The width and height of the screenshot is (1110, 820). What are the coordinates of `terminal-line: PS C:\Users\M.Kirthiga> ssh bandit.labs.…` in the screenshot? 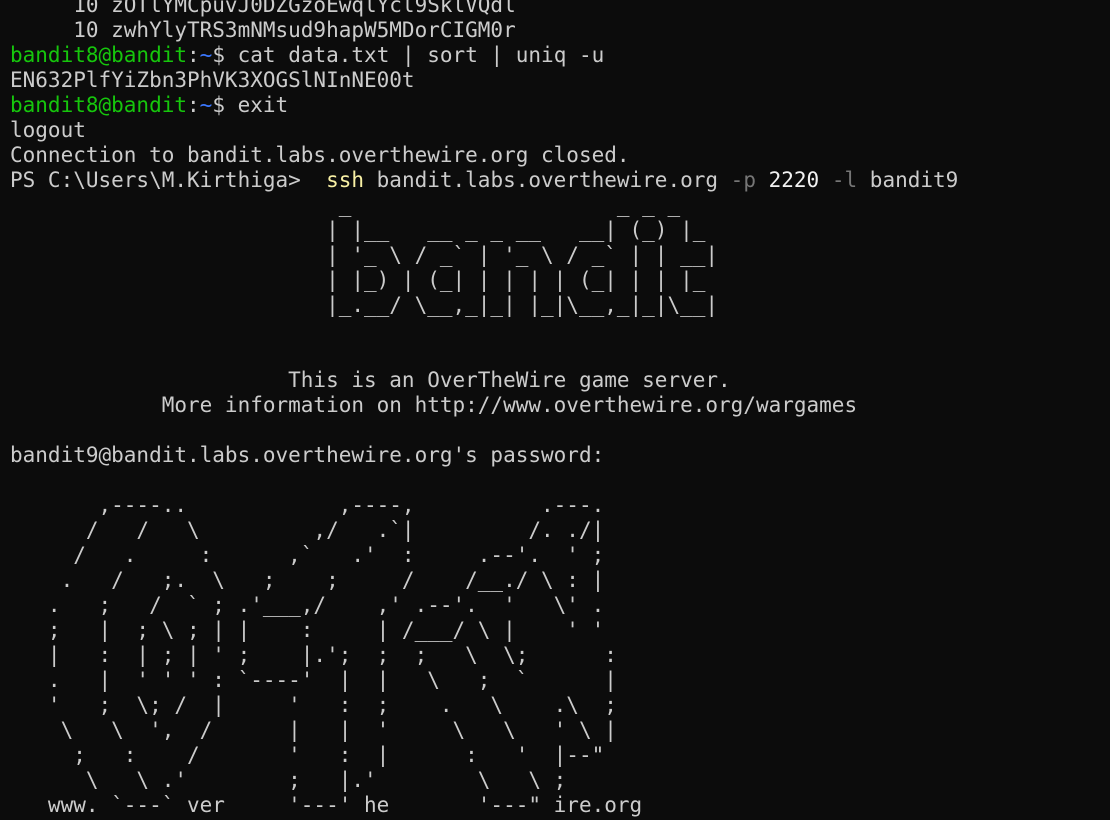 It's located at (560, 180).